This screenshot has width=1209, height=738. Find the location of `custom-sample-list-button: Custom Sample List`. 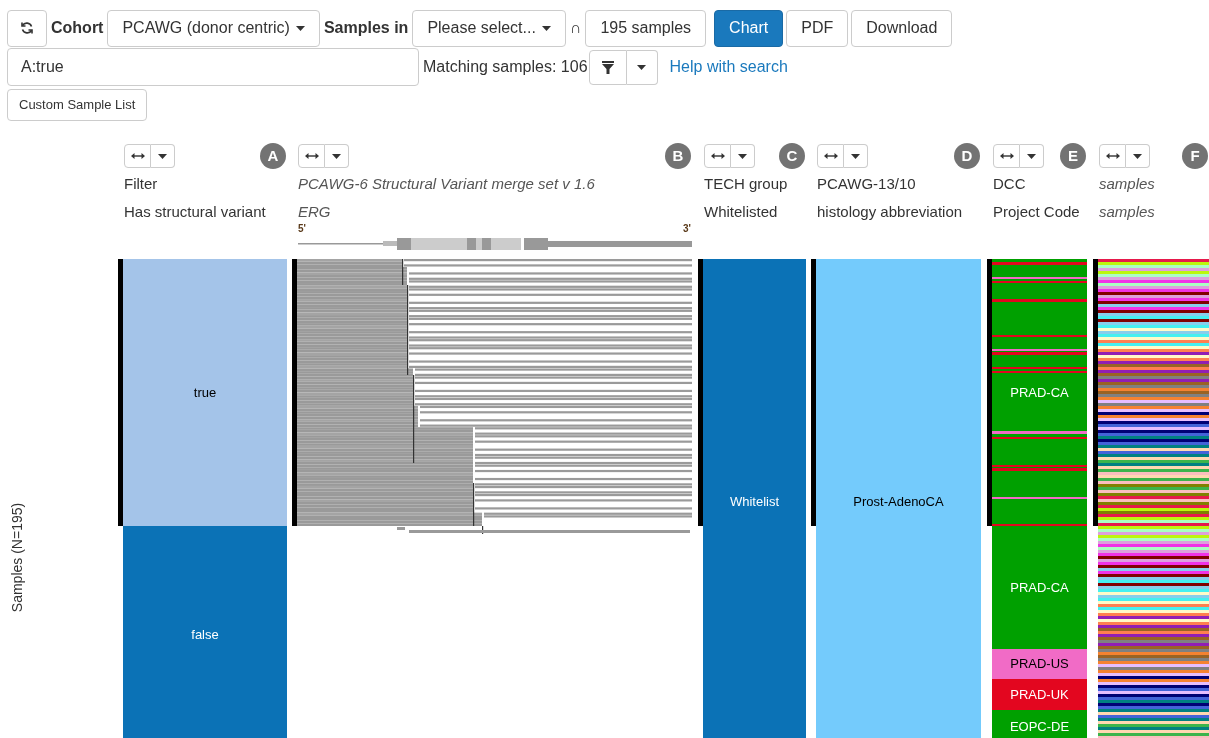

custom-sample-list-button: Custom Sample List is located at coordinates (77, 105).